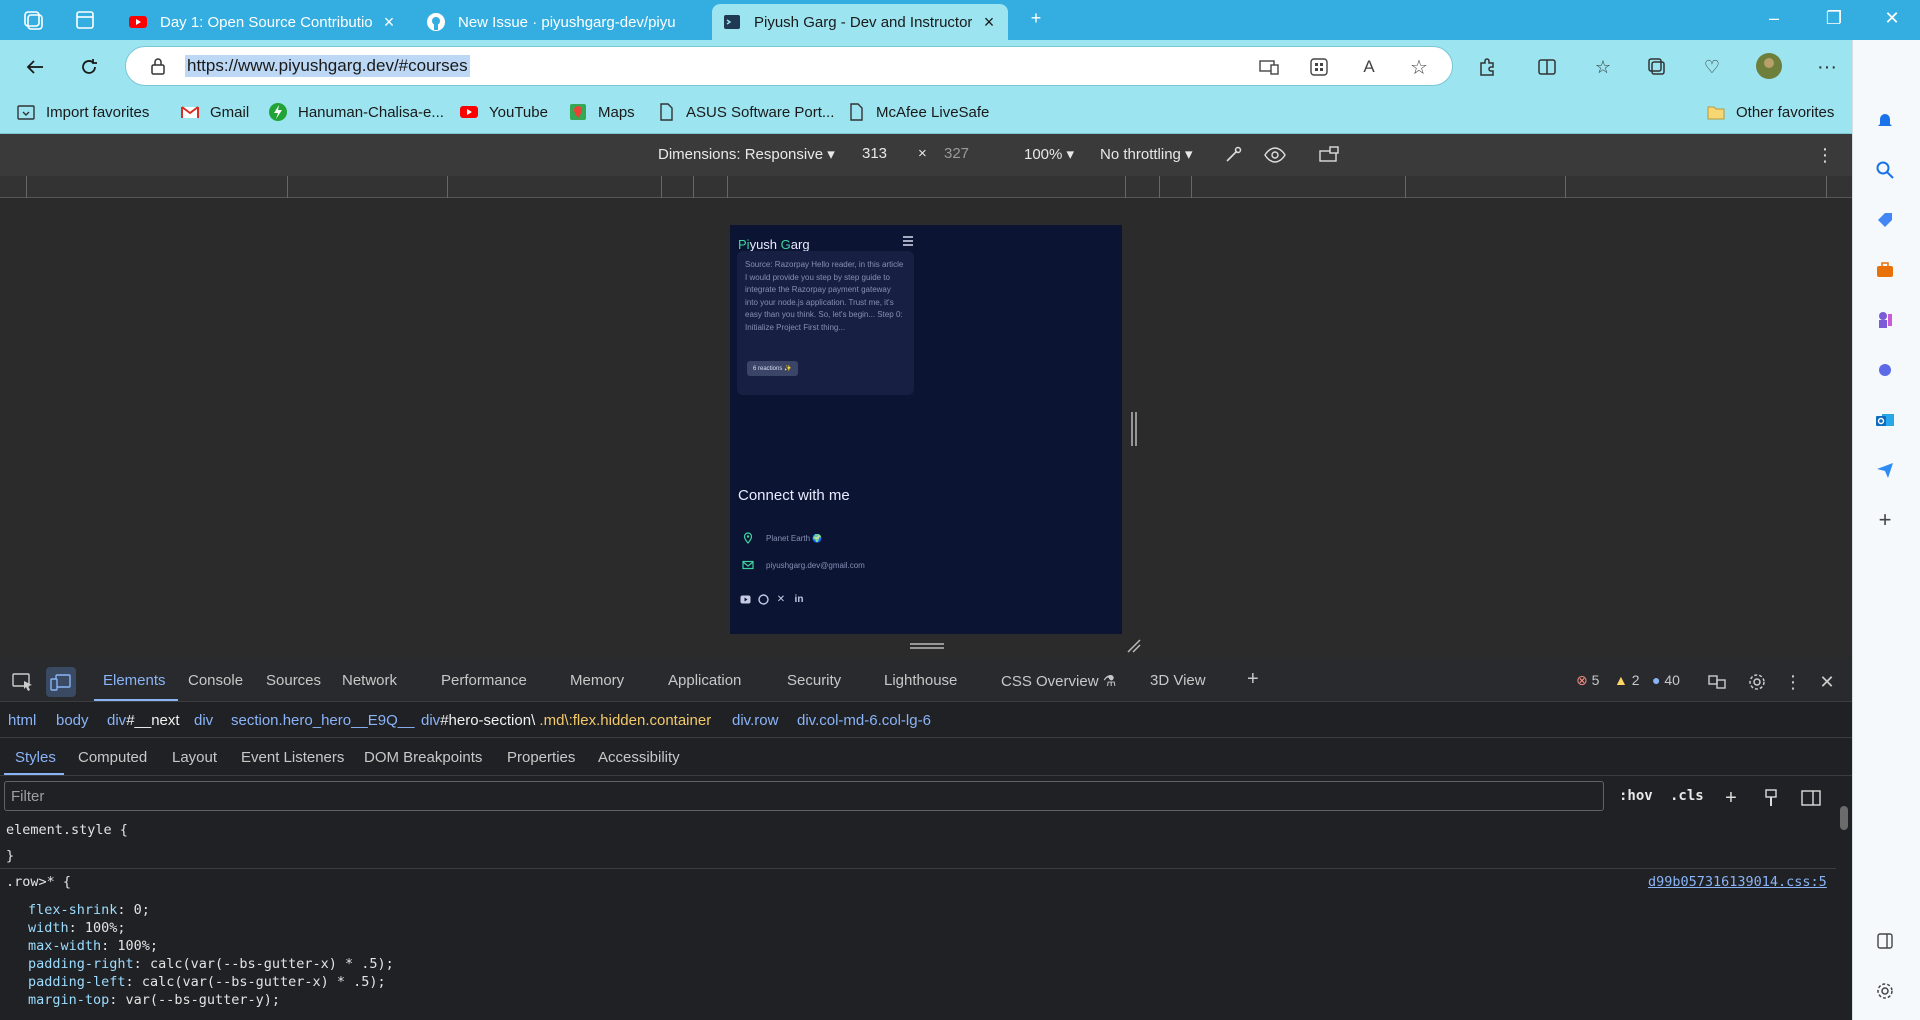  What do you see at coordinates (1487, 67) in the screenshot?
I see `extensions-puzzle-icon` at bounding box center [1487, 67].